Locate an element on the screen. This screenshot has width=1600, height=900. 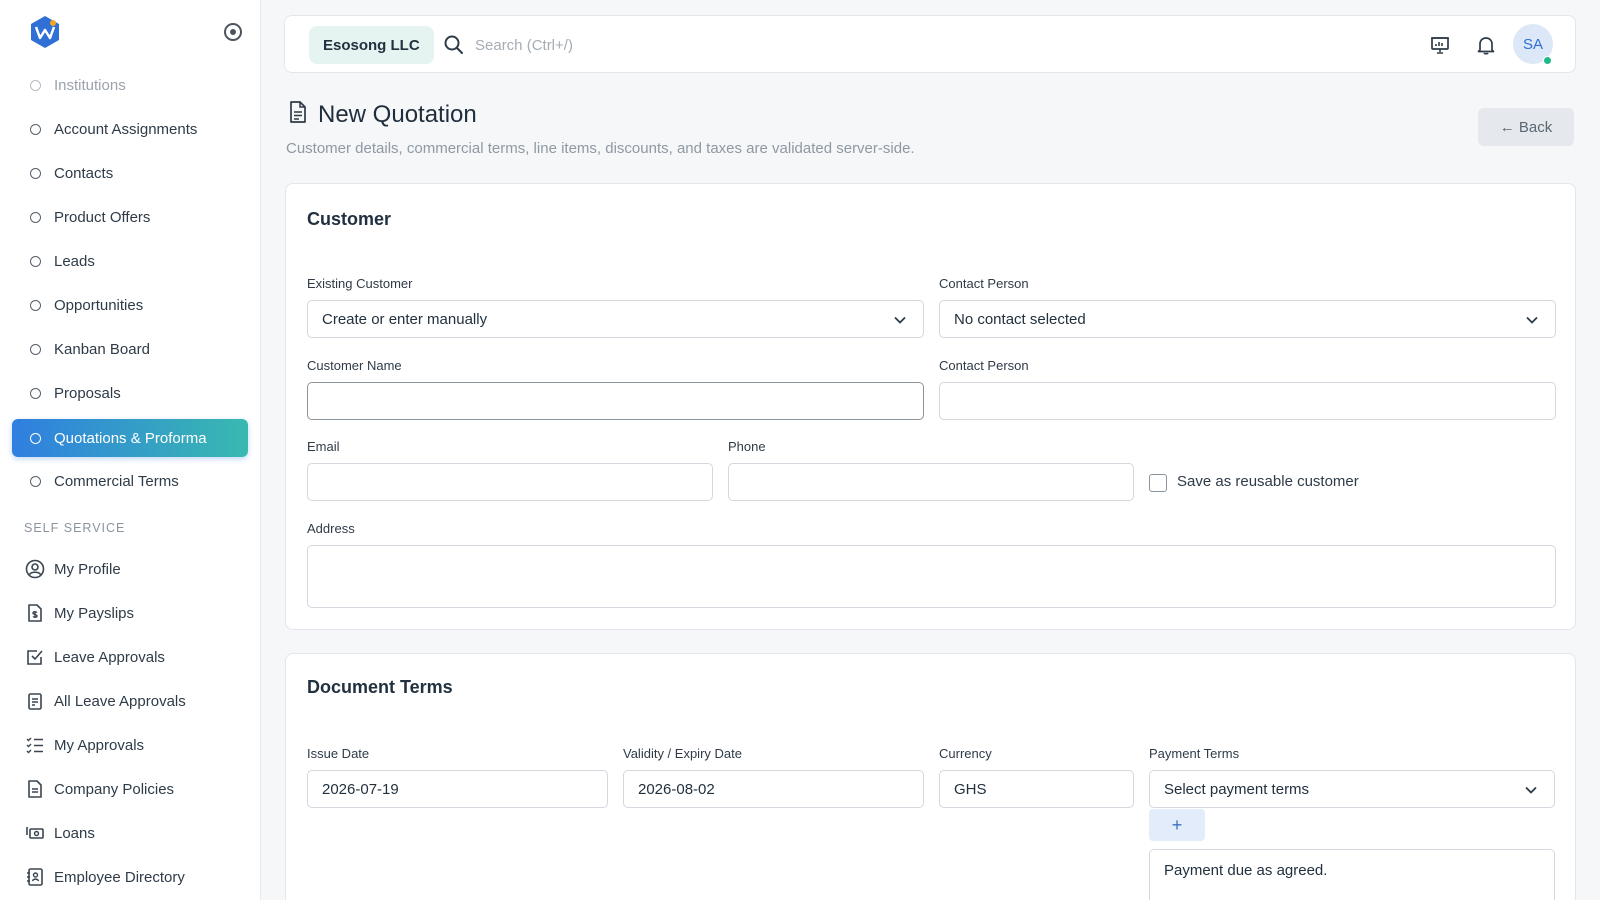
sidebar-item-employee-directory: Employee Directory is located at coordinates (130, 877).